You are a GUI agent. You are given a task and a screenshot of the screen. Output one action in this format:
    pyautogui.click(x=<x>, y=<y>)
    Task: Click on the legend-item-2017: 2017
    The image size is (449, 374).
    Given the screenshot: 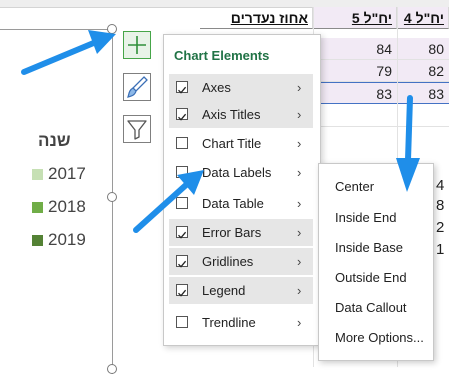 What is the action you would take?
    pyautogui.click(x=59, y=174)
    